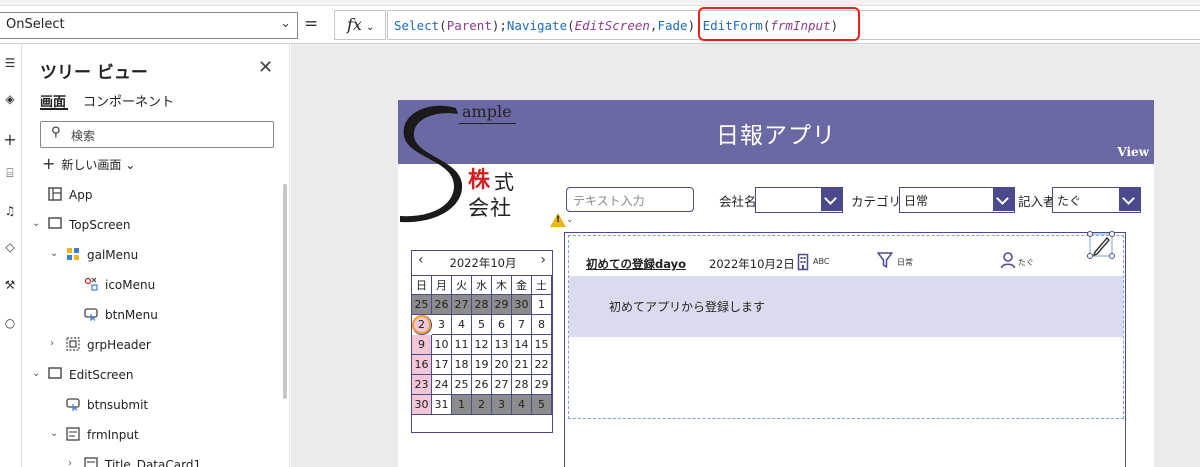  Describe the element at coordinates (916, 201) in the screenshot. I see `category-value: 日常` at that location.